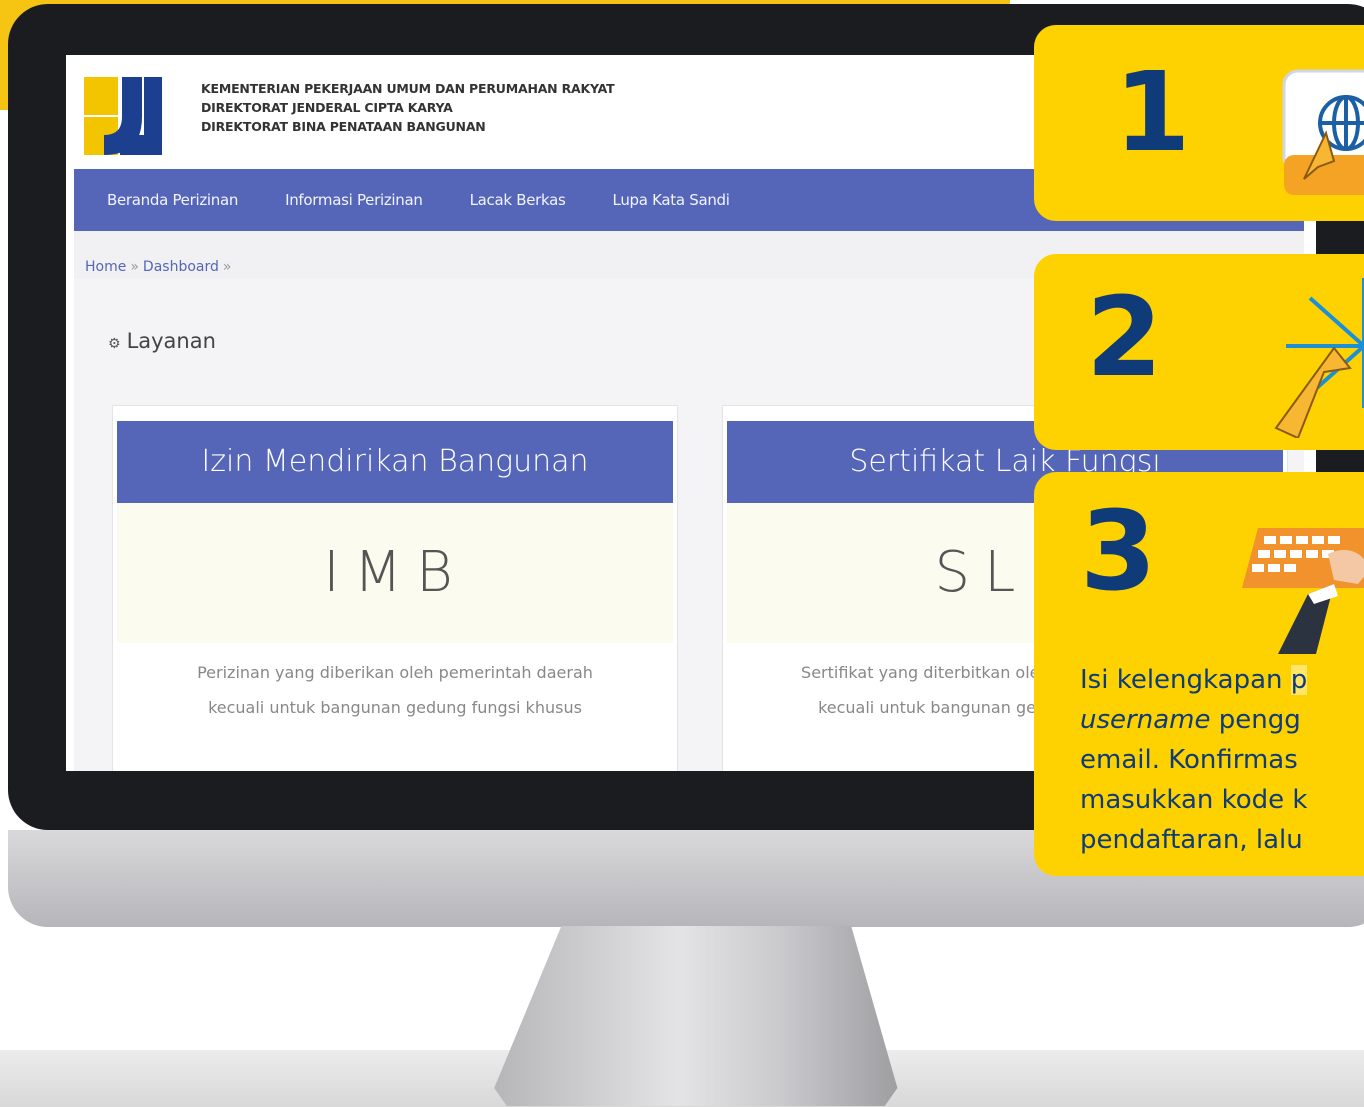  What do you see at coordinates (1152, 112) in the screenshot?
I see `step-1-number: 1` at bounding box center [1152, 112].